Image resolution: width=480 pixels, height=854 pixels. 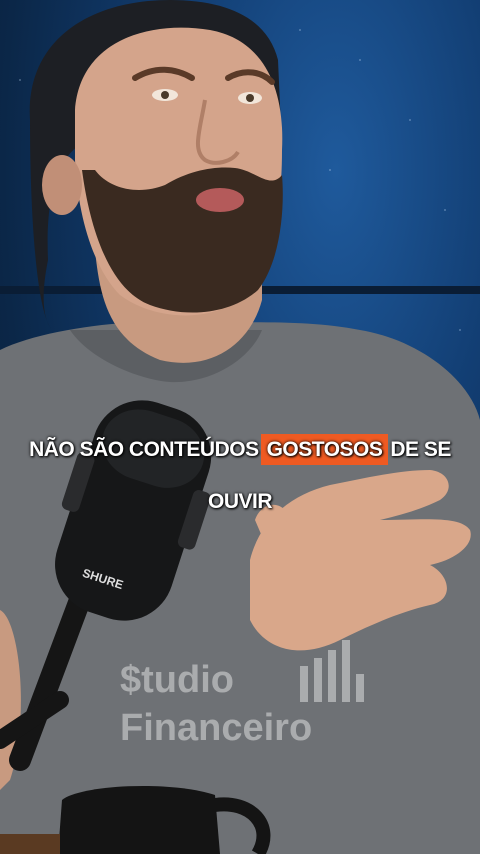 I want to click on watermark-line1: $tudio, so click(x=177, y=680).